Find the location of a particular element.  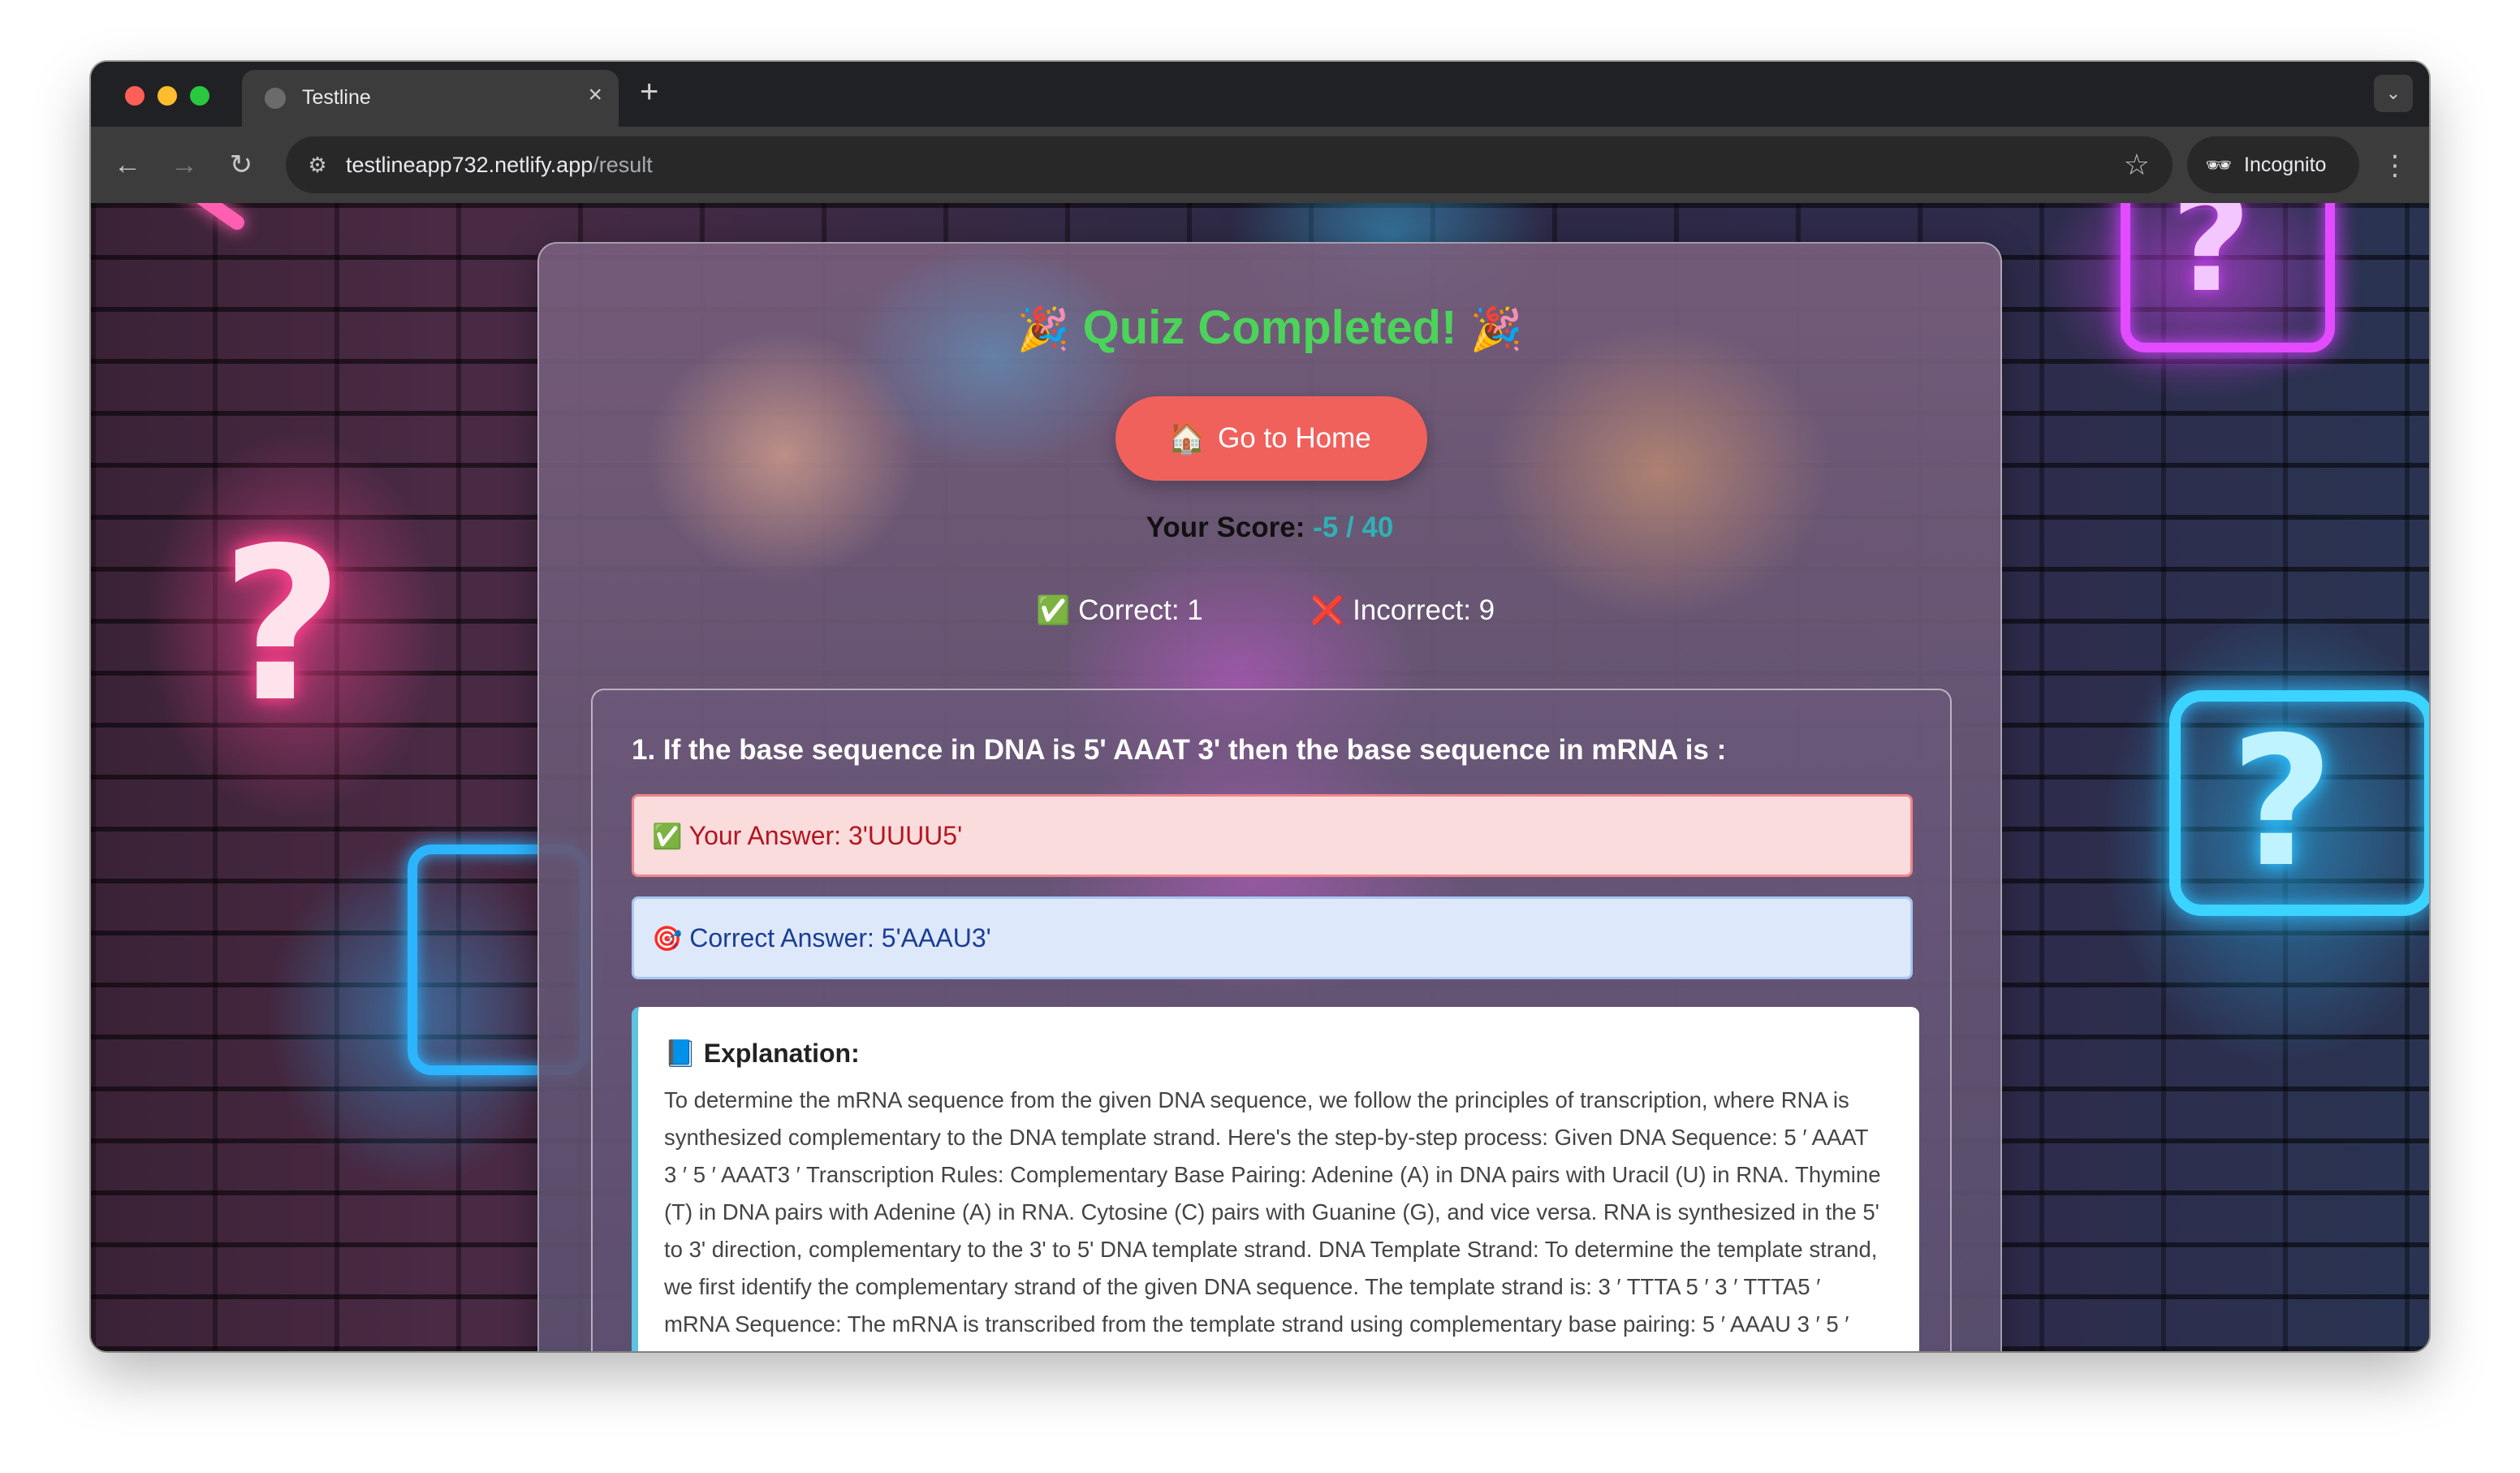

correct-answer-text: Correct Answer: 5'AAAU3' is located at coordinates (840, 937).